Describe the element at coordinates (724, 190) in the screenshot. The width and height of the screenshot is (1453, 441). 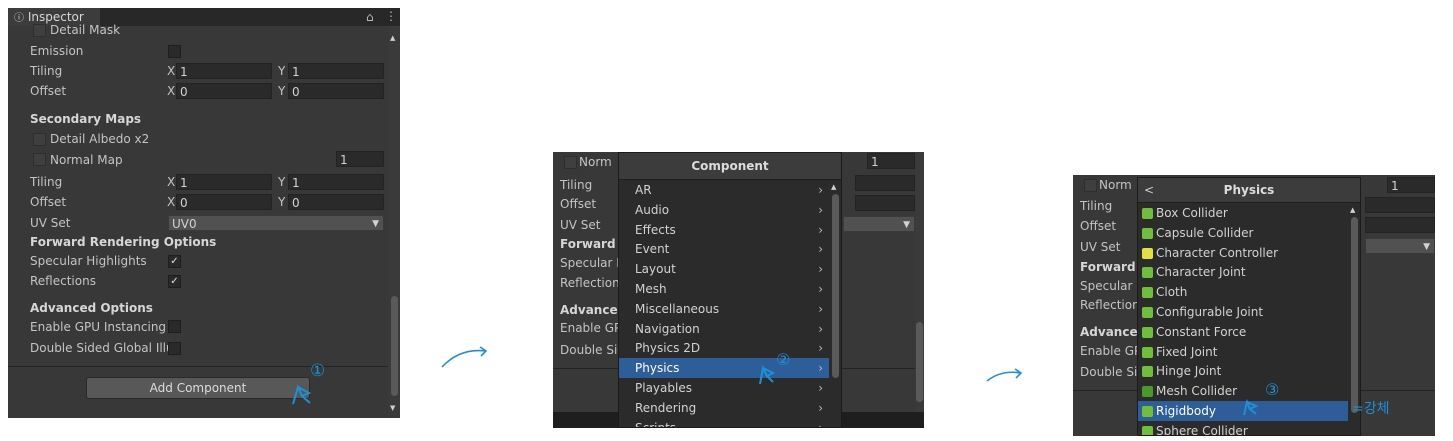
I see `component-menu-item: AR ›` at that location.